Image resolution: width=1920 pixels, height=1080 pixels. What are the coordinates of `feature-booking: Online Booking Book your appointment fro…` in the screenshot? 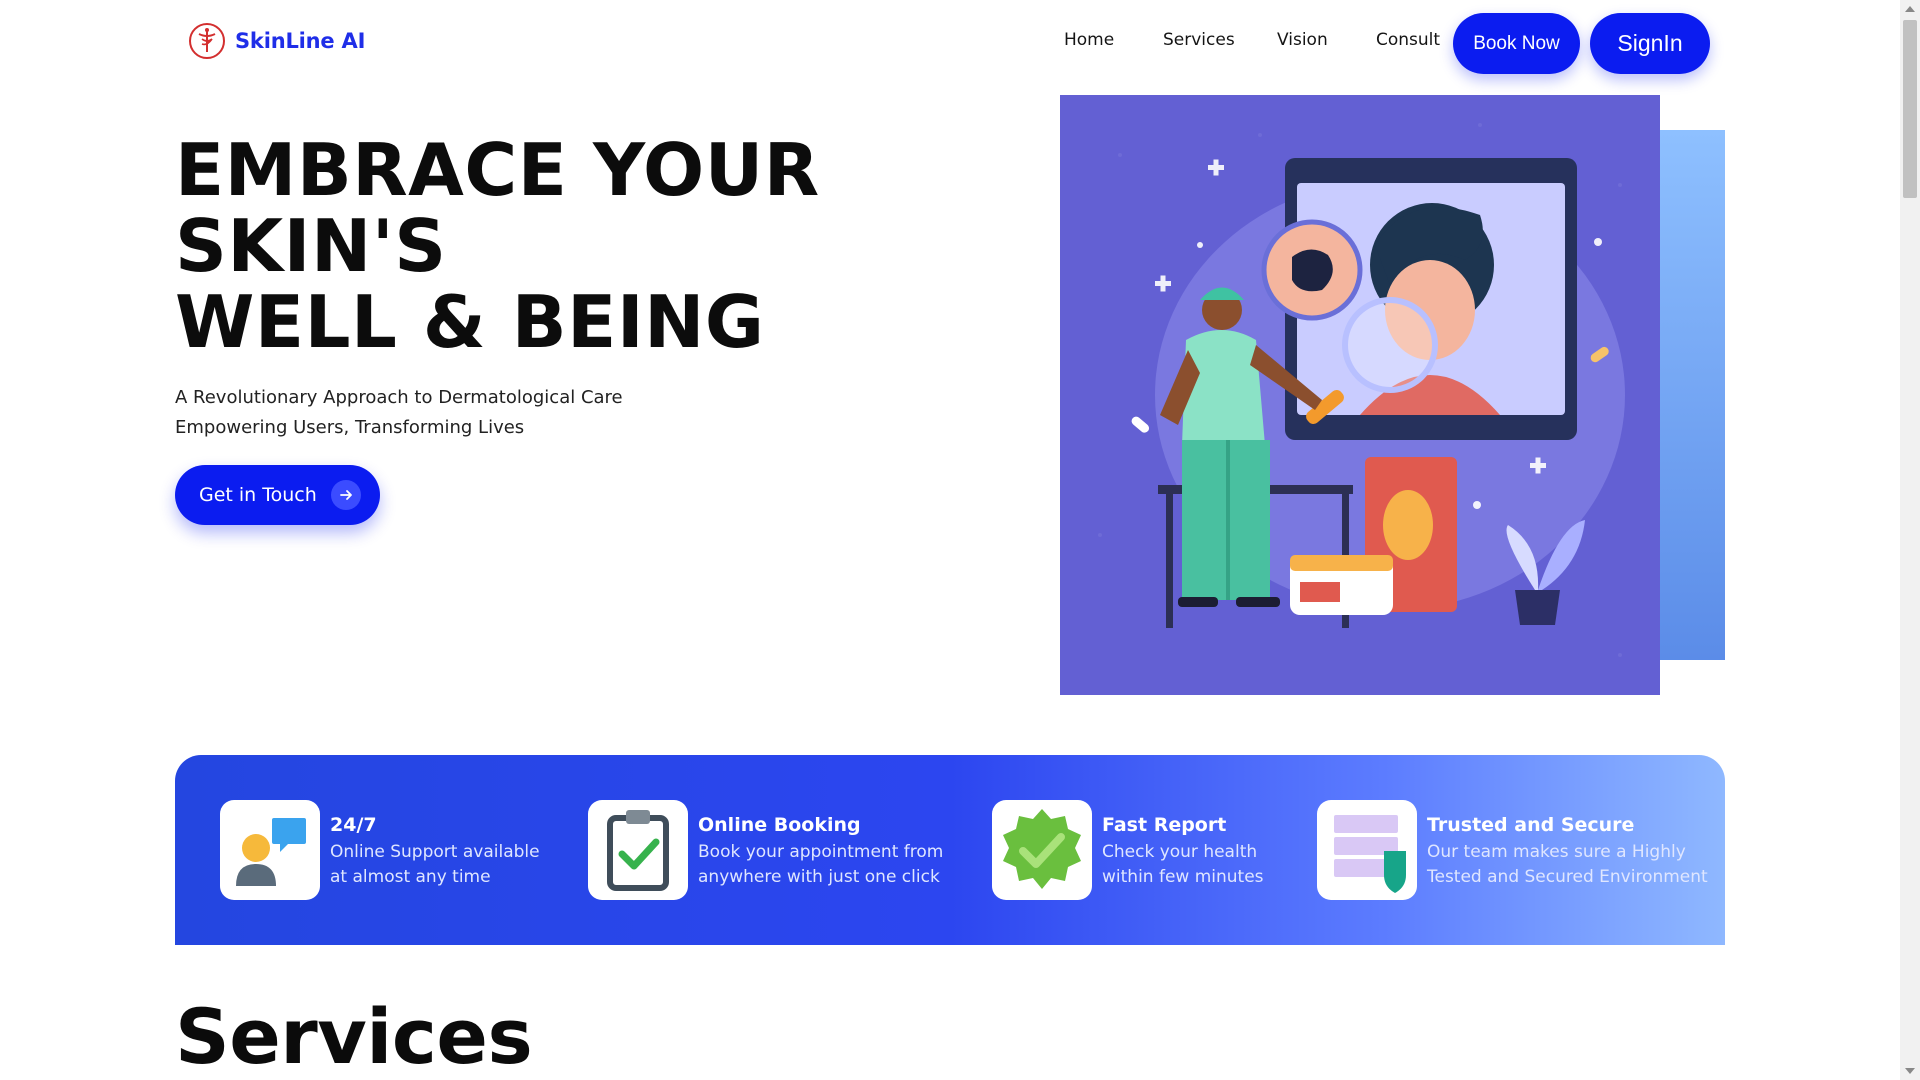 It's located at (765, 850).